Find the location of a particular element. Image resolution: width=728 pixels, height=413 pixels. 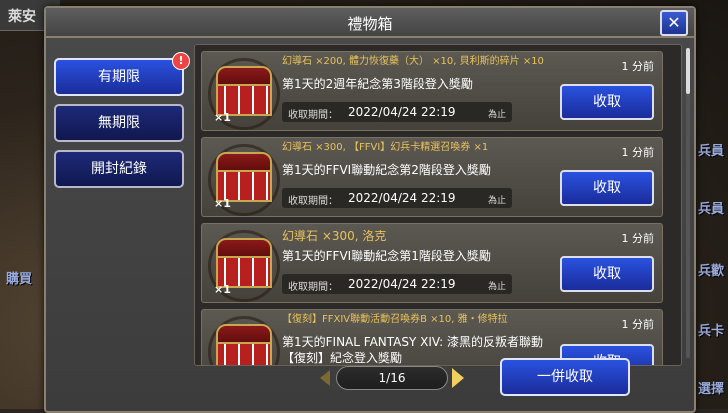

right-menu-label-3: 兵歡 is located at coordinates (710, 271).